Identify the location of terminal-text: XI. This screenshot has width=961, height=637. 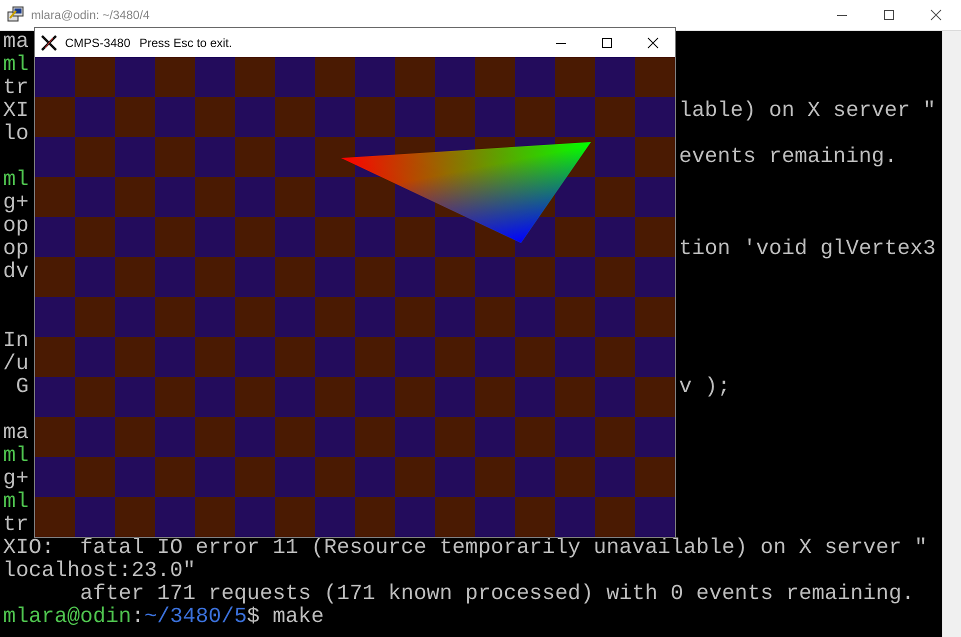
(16, 111).